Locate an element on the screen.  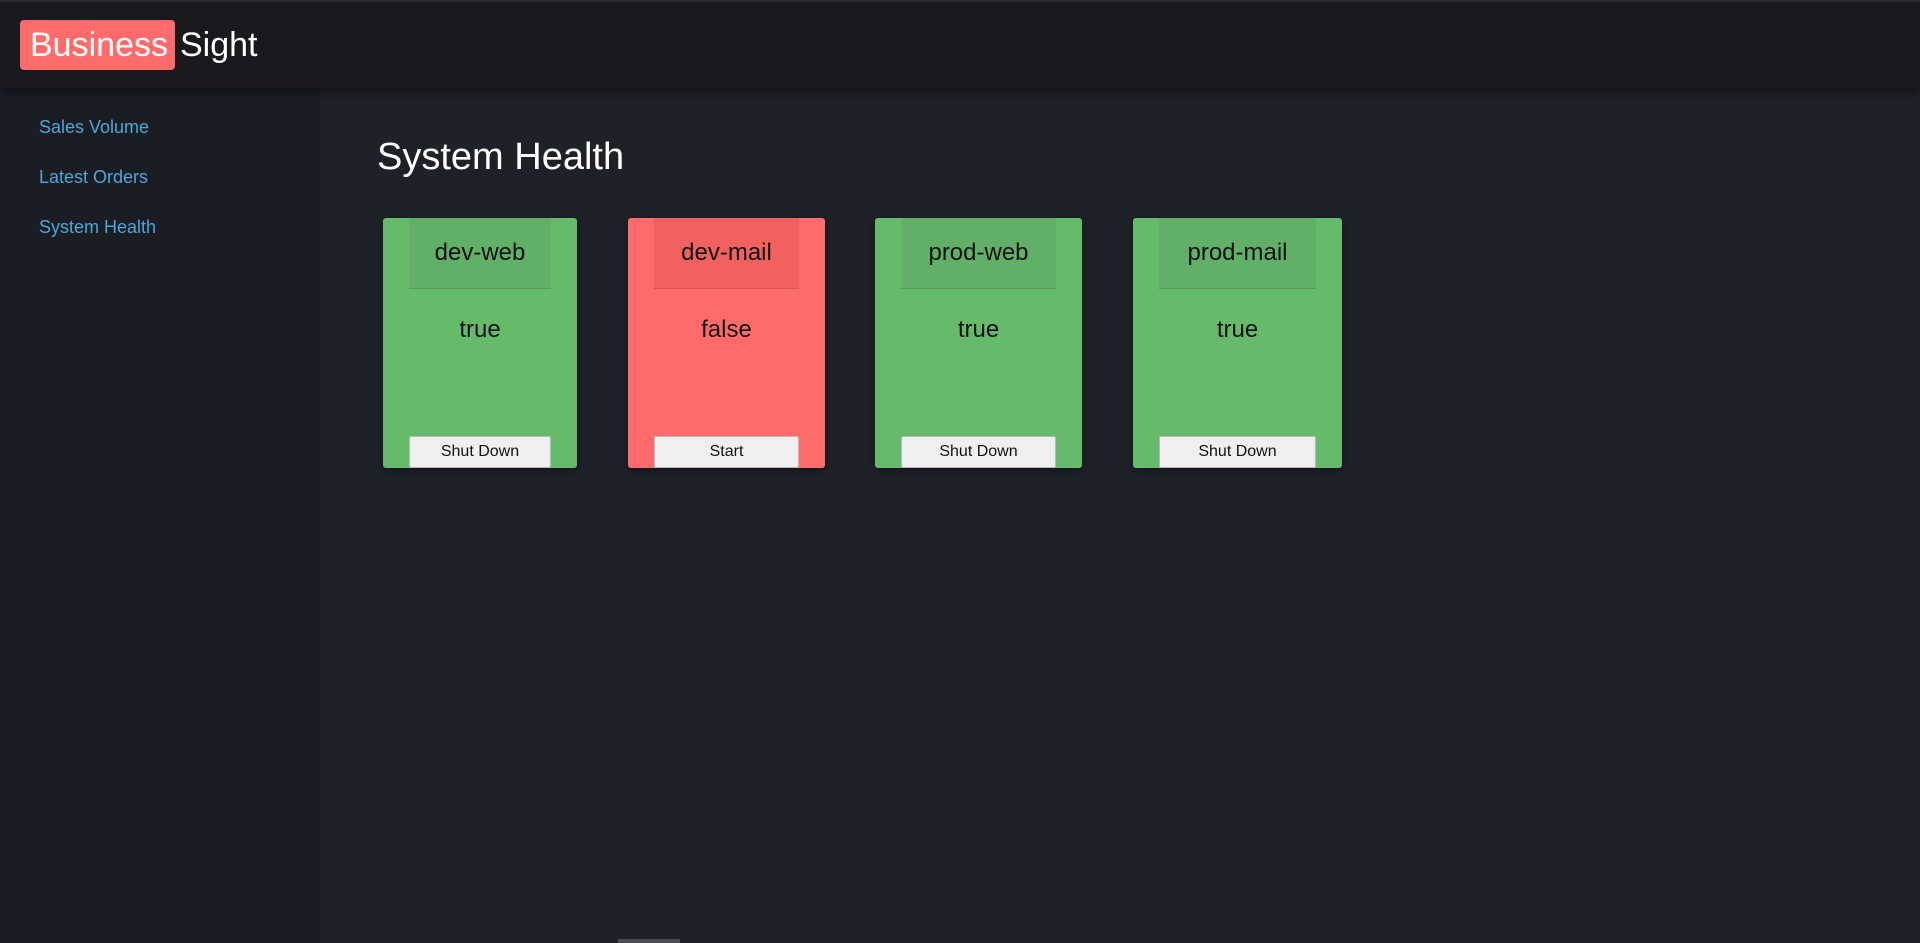
brand-logo: Business Sight is located at coordinates (138, 45).